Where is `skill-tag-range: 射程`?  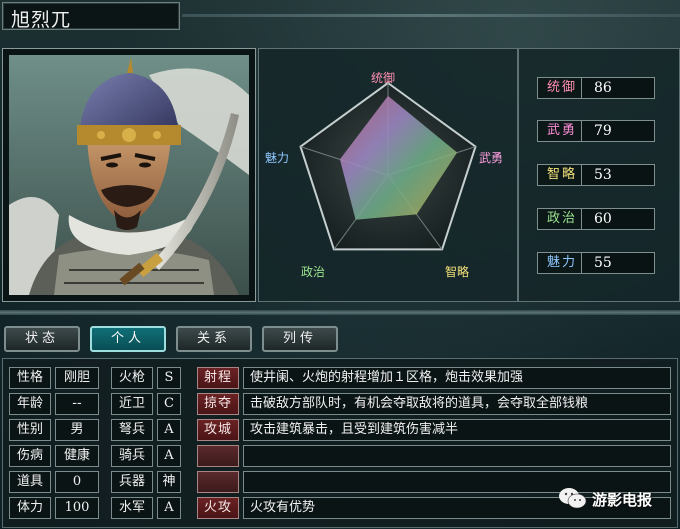 skill-tag-range: 射程 is located at coordinates (218, 378).